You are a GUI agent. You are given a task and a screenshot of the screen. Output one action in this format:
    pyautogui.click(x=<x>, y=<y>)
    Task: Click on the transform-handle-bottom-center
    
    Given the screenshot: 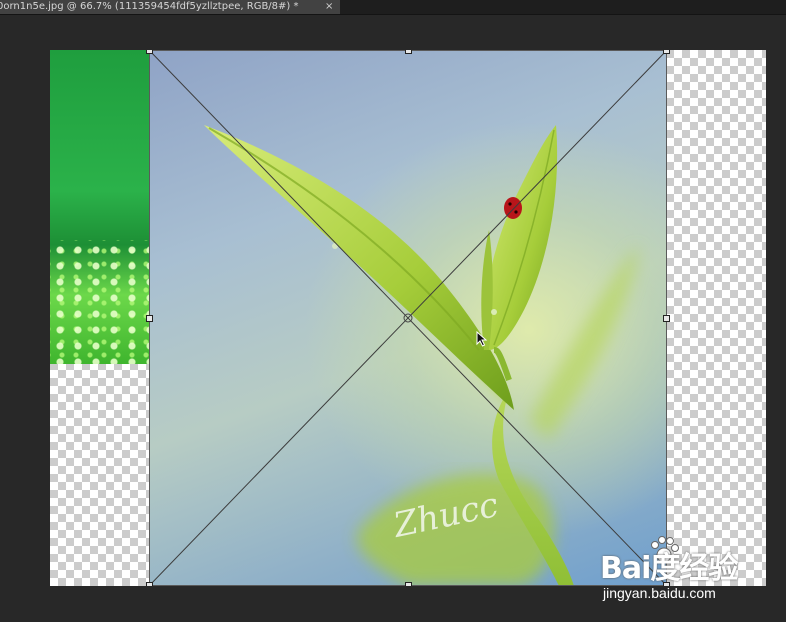 What is the action you would take?
    pyautogui.click(x=408, y=584)
    